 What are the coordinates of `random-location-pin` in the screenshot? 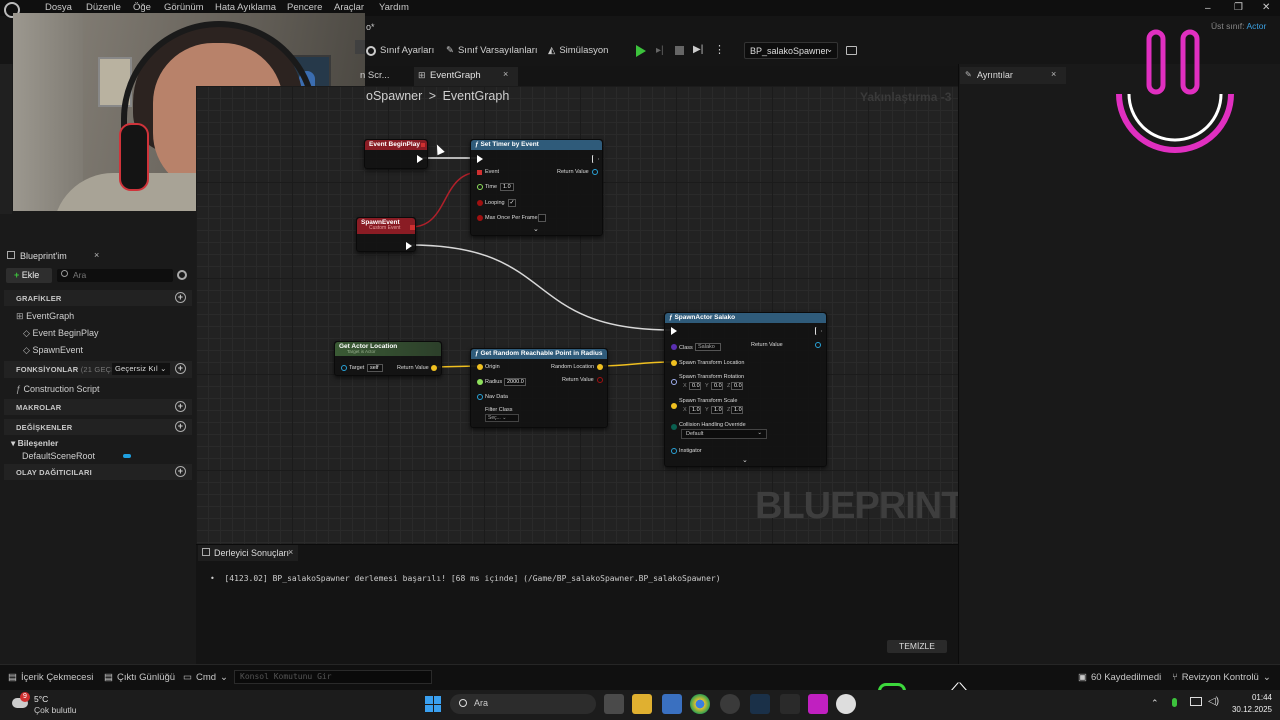 It's located at (600, 367).